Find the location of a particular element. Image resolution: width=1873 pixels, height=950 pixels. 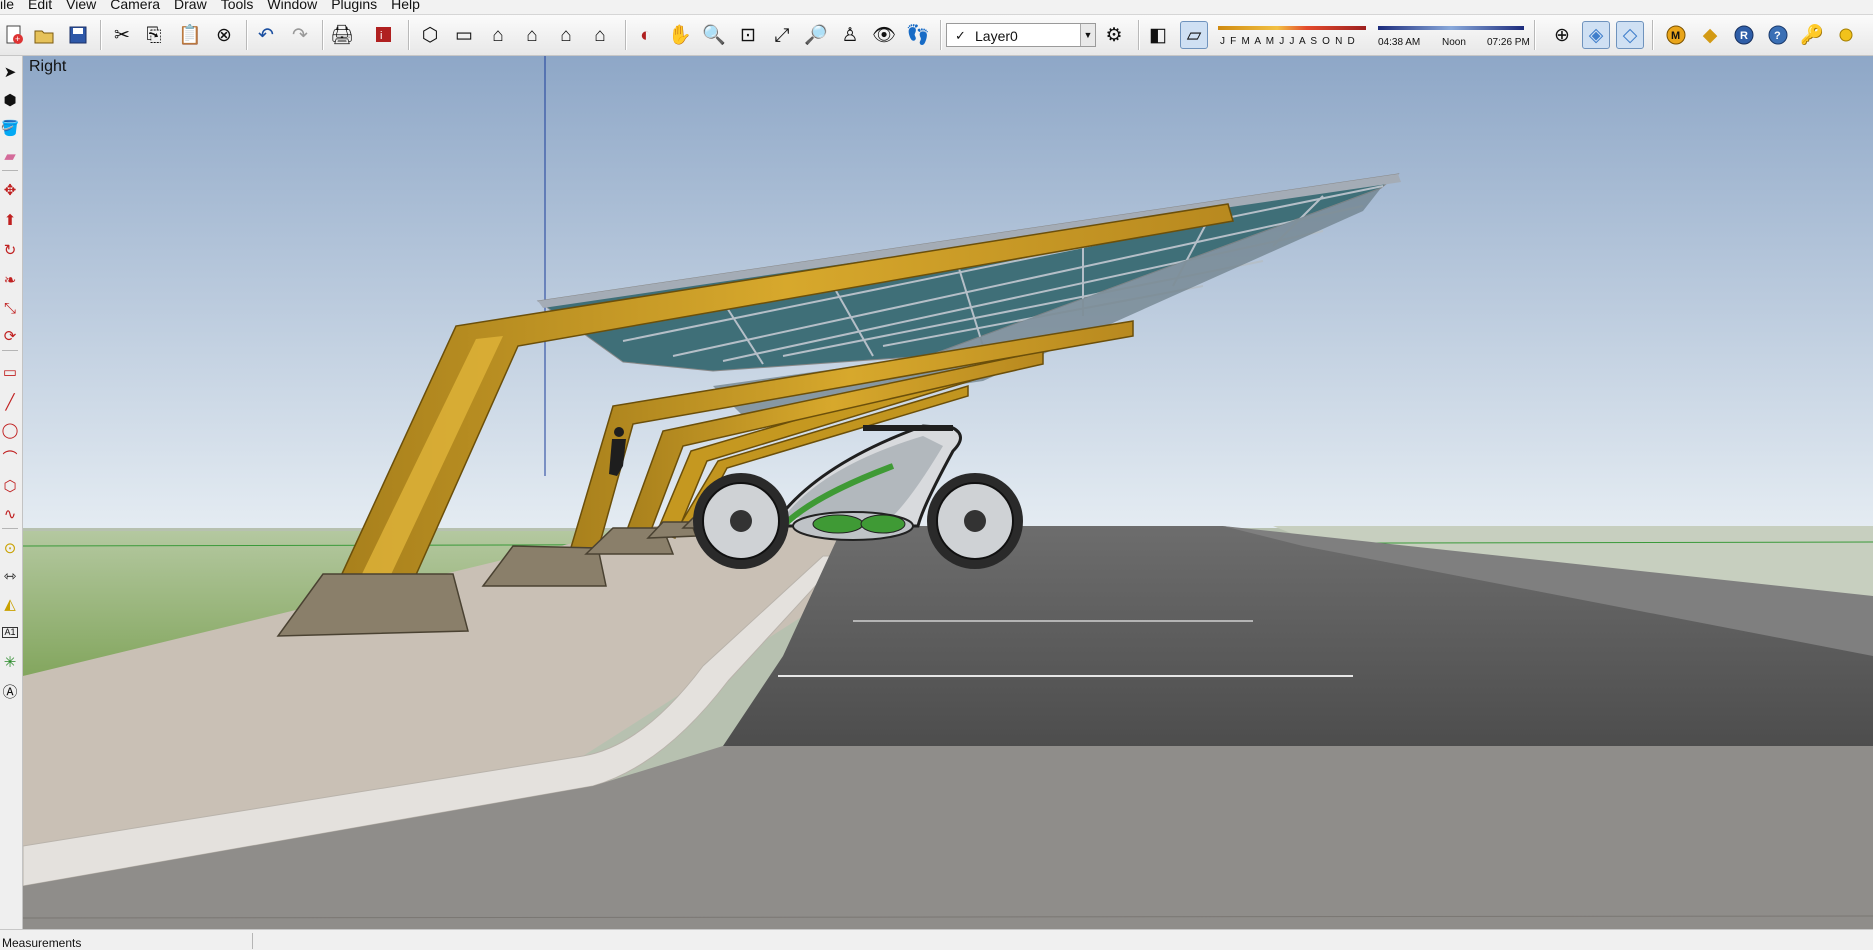

cut-icon: ✂ is located at coordinates (122, 35).